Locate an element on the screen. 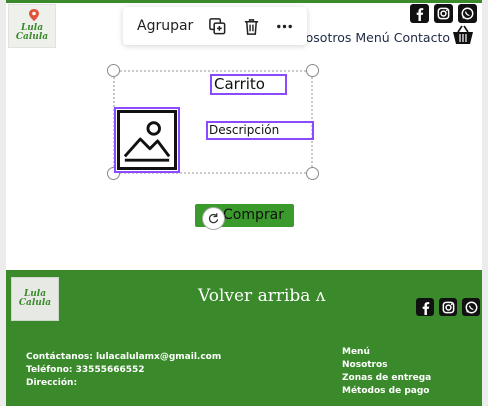 This screenshot has width=488, height=406. main-nav: Nosotros Menú Contacto is located at coordinates (373, 37).